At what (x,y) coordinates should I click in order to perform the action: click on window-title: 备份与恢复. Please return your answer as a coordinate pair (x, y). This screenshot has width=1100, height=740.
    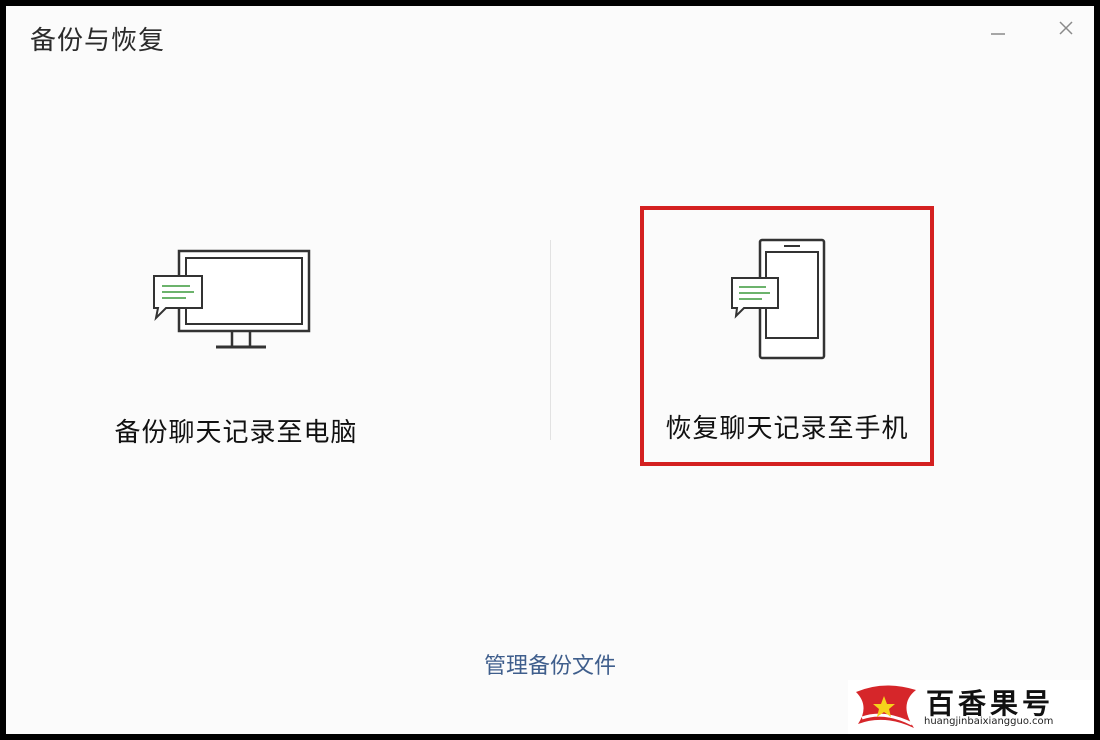
    Looking at the image, I should click on (98, 41).